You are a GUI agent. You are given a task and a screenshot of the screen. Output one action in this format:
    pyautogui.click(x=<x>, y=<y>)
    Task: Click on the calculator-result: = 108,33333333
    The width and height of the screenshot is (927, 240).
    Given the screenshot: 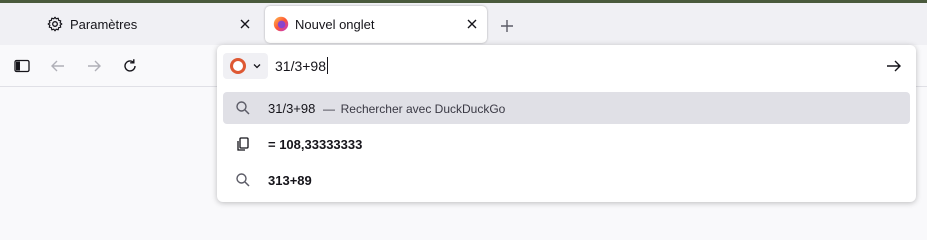 What is the action you would take?
    pyautogui.click(x=315, y=144)
    